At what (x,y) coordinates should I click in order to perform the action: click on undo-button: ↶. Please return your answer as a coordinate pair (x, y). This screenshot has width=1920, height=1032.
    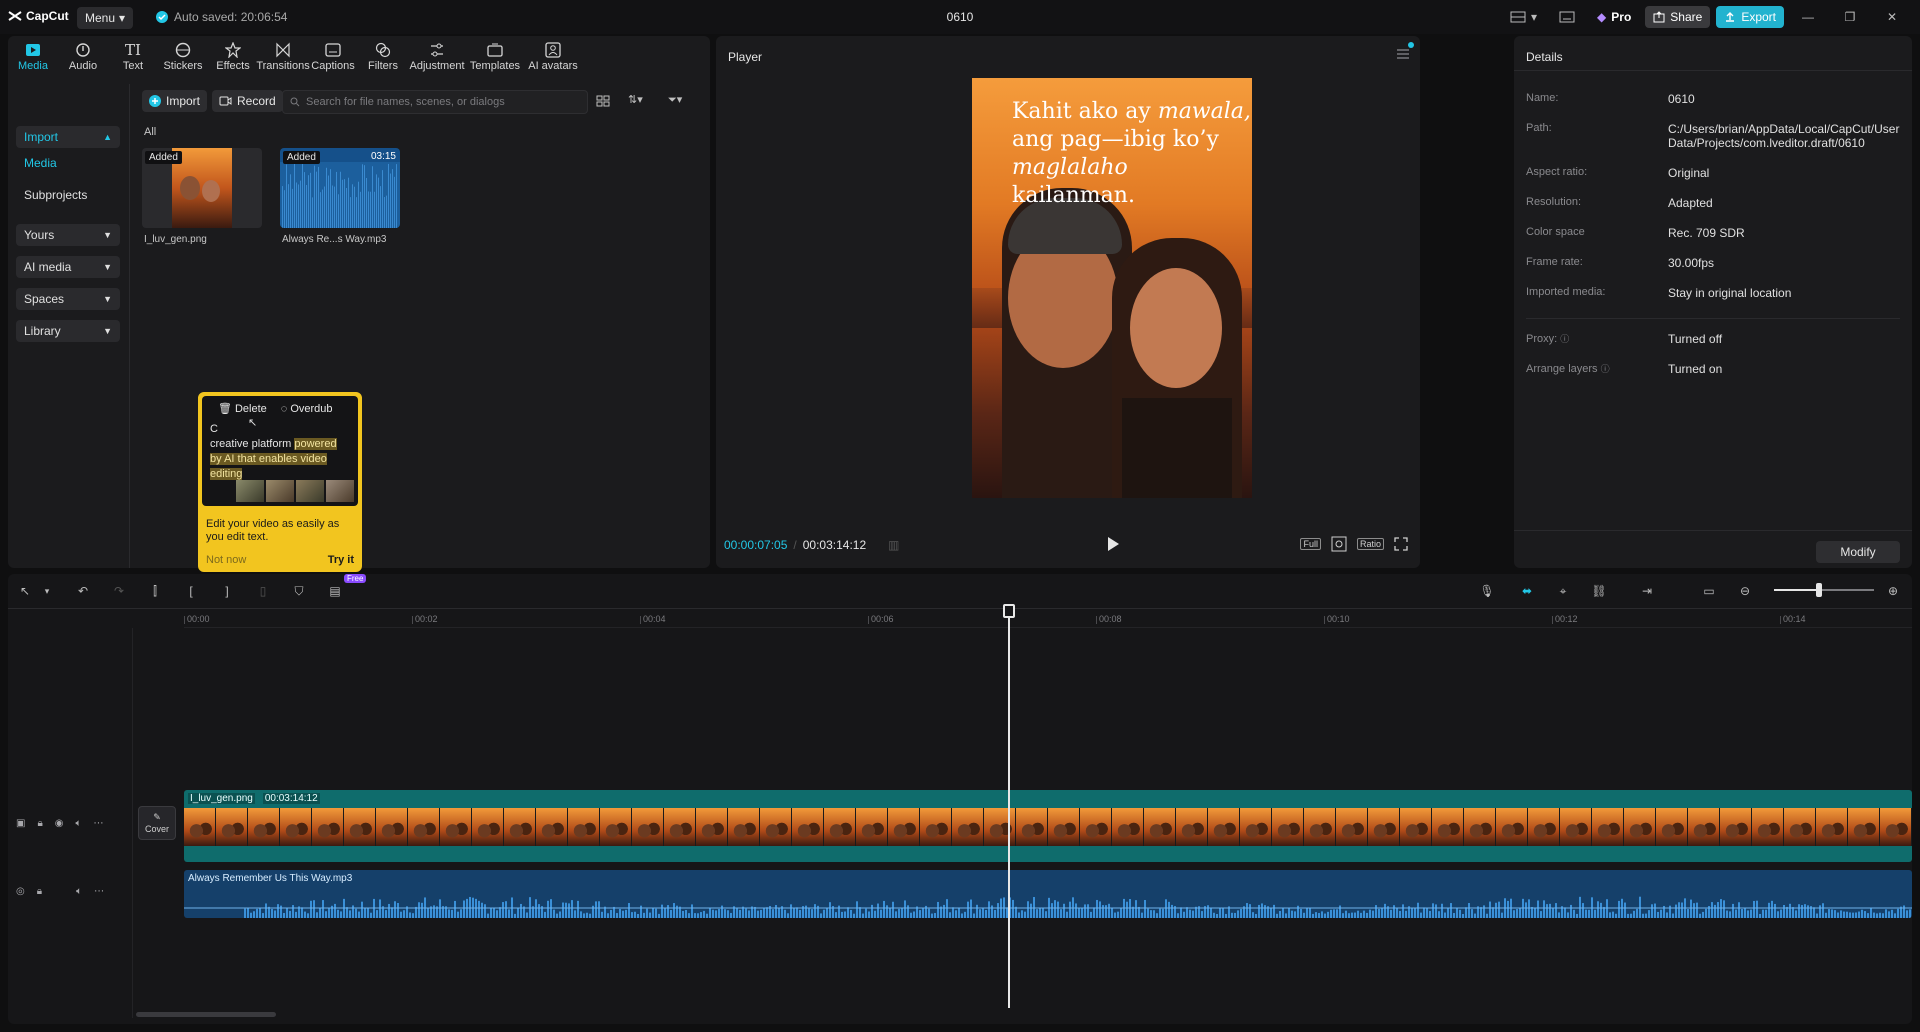
    Looking at the image, I should click on (83, 591).